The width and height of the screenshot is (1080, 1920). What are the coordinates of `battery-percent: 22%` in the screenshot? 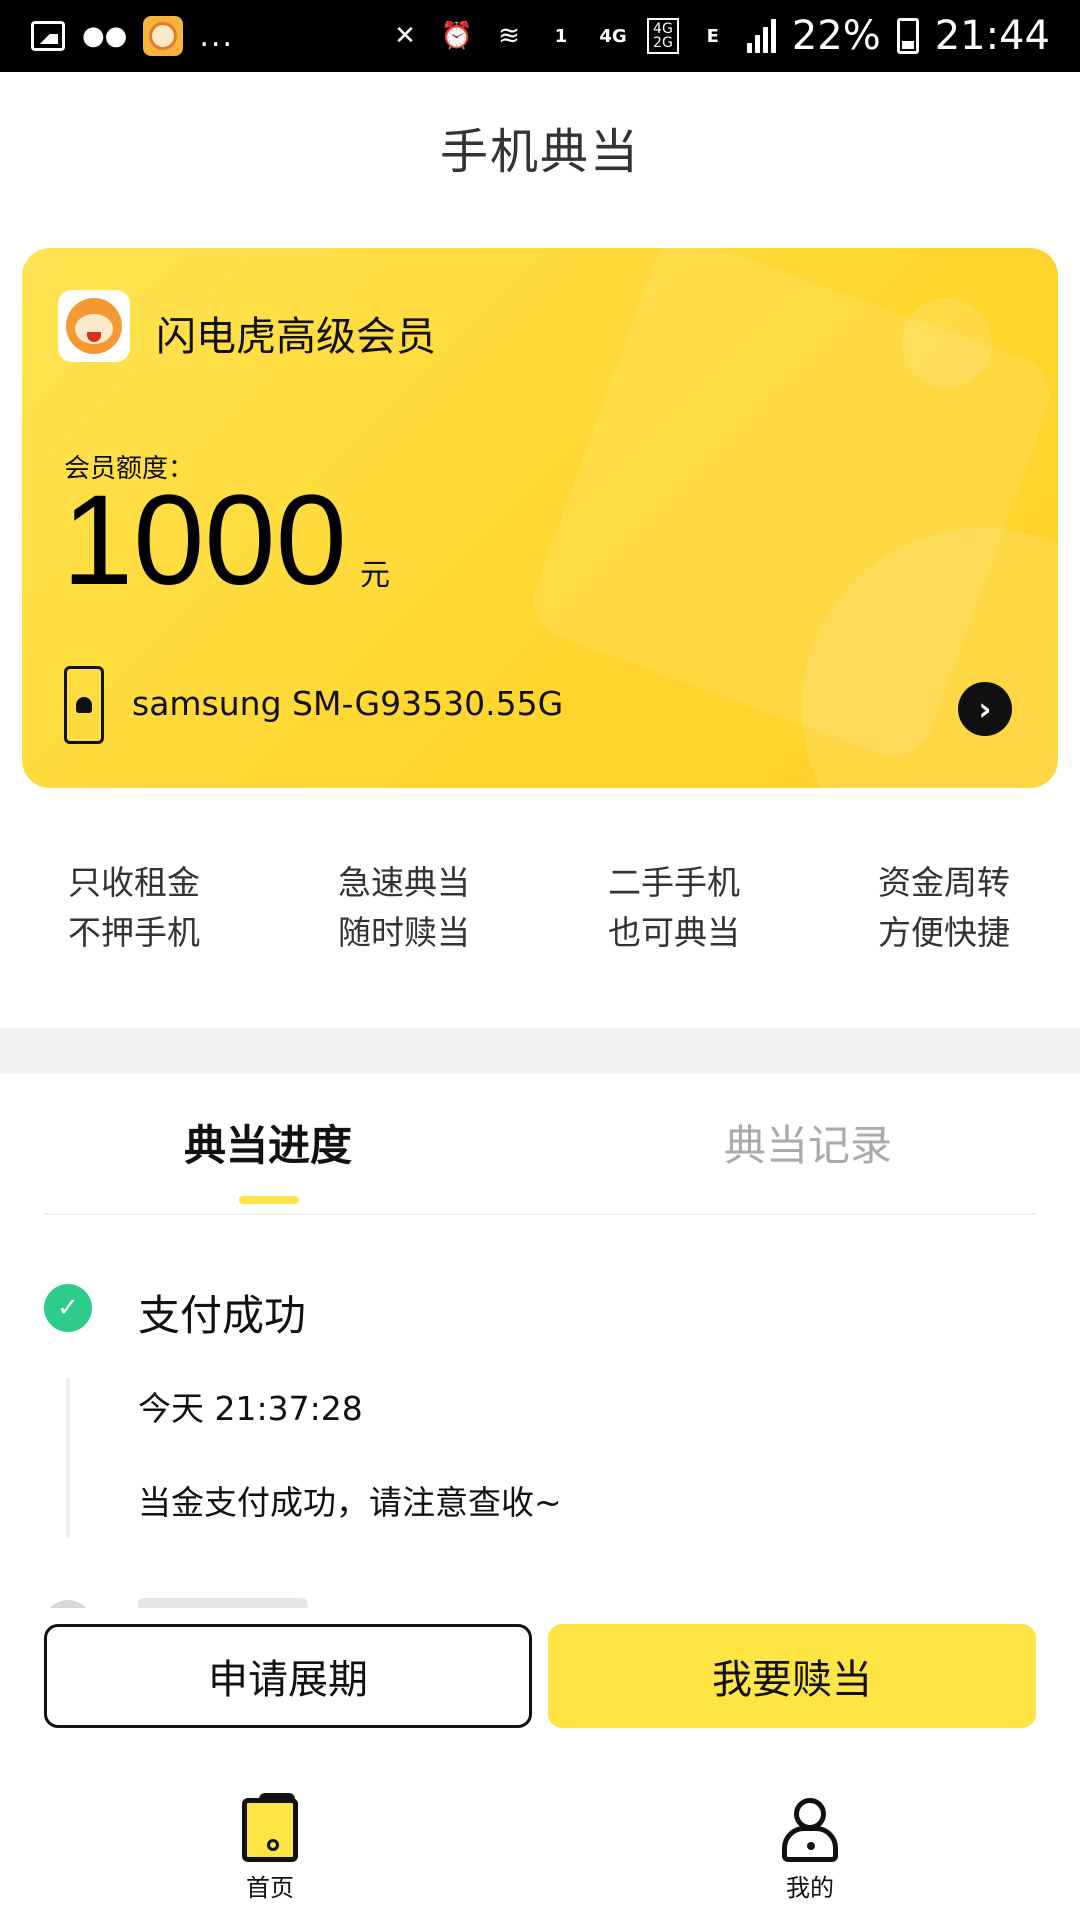 It's located at (836, 36).